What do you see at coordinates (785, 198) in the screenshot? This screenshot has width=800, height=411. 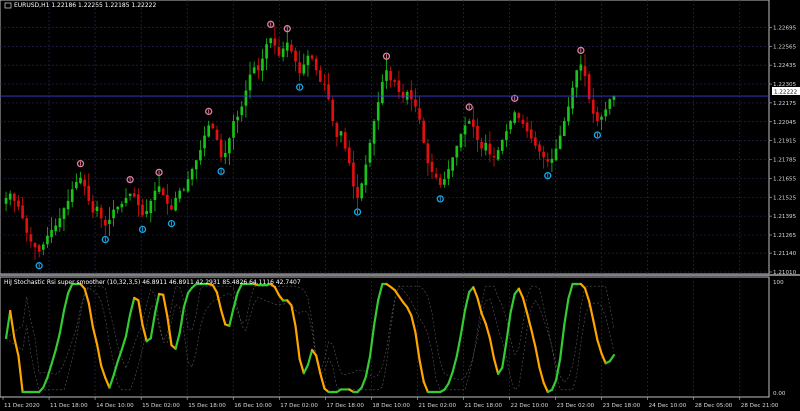 I see `price-tick-label: 1.21525` at bounding box center [785, 198].